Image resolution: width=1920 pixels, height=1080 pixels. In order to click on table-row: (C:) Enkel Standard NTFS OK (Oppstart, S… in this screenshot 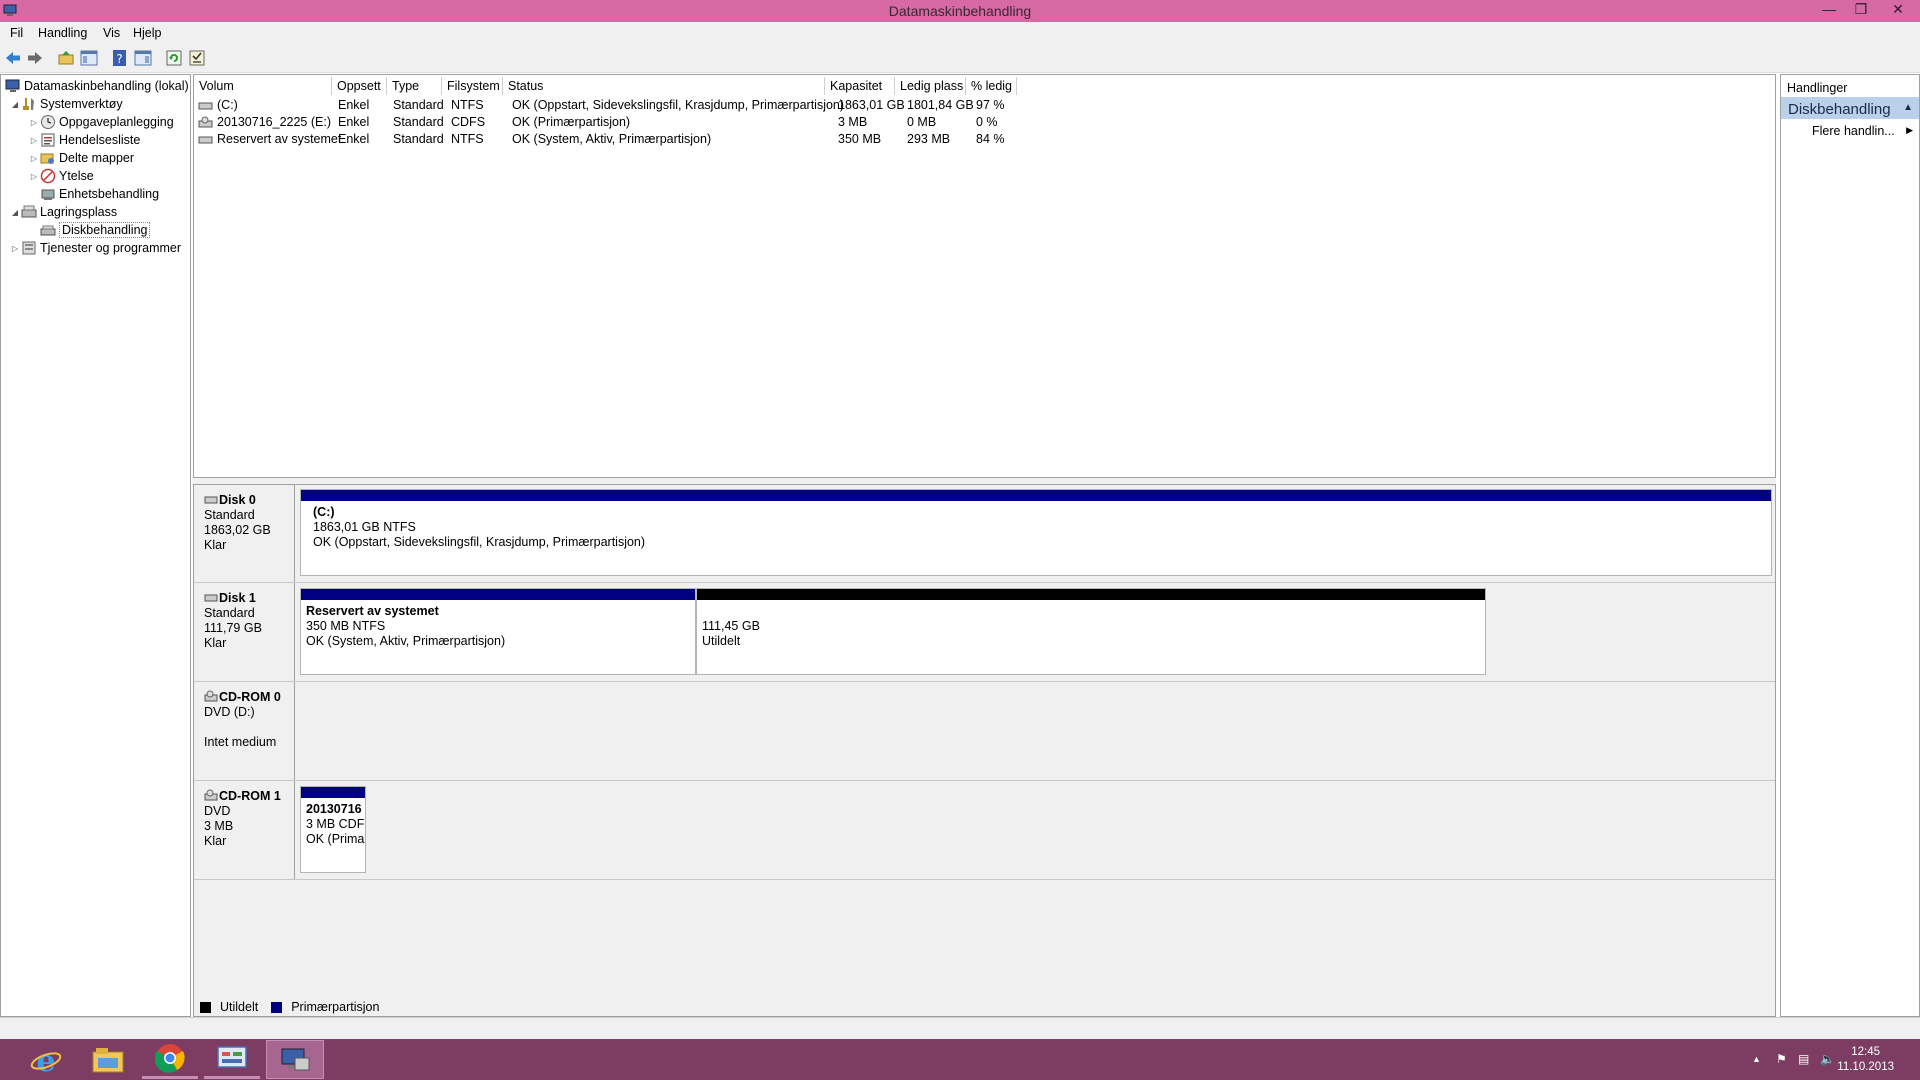, I will do `click(794, 105)`.